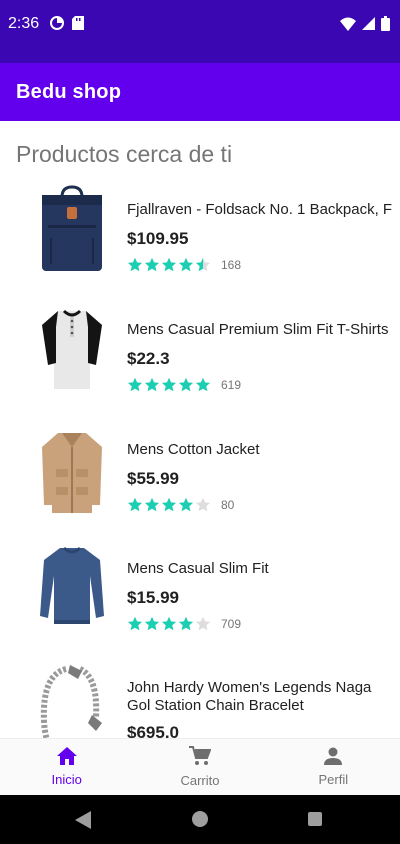 The image size is (400, 844). What do you see at coordinates (200, 758) in the screenshot?
I see `cart-icon` at bounding box center [200, 758].